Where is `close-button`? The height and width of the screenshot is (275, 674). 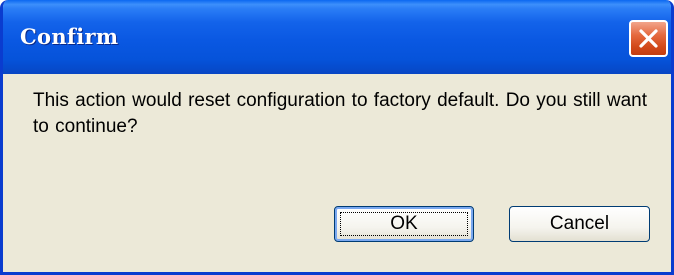
close-button is located at coordinates (648, 38).